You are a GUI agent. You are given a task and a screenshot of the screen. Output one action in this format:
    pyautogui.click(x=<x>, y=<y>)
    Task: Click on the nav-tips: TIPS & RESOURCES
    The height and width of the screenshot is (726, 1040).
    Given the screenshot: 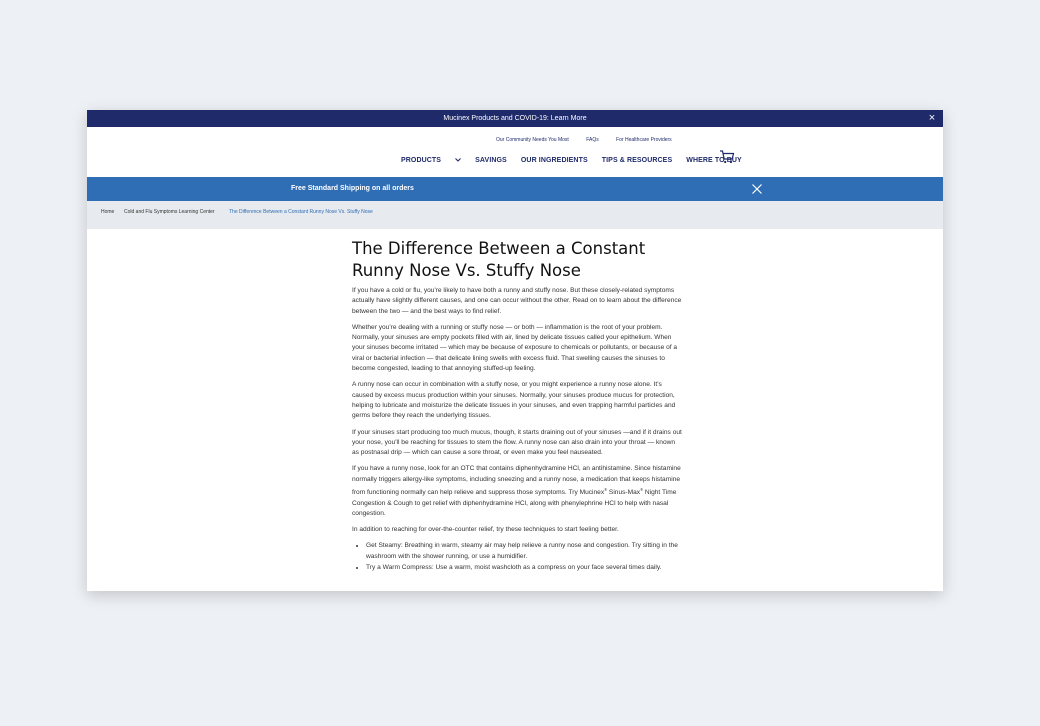 What is the action you would take?
    pyautogui.click(x=637, y=160)
    